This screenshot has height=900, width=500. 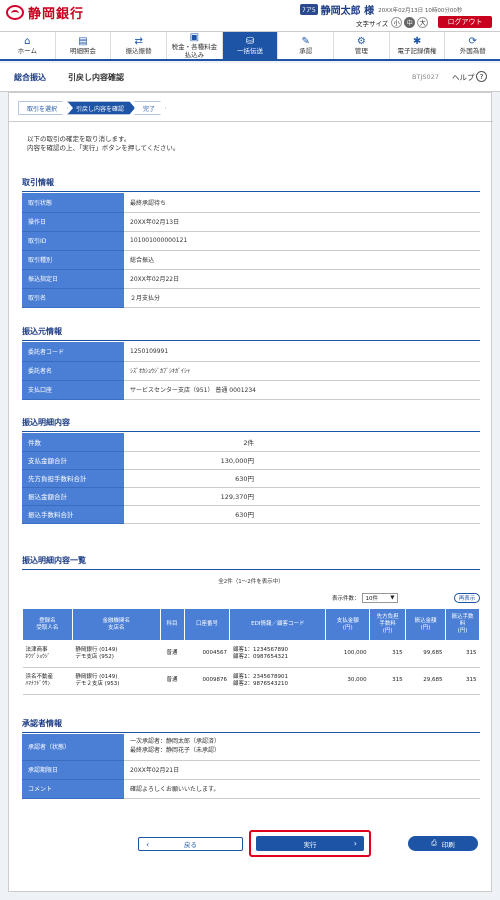 I want to click on user-id-badge: 7ア5, so click(x=309, y=9).